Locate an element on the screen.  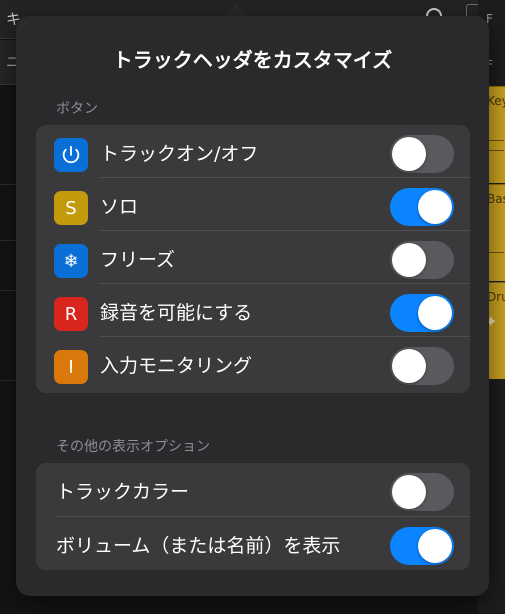
row-record-enable: R 録音を可能にする is located at coordinates (253, 310).